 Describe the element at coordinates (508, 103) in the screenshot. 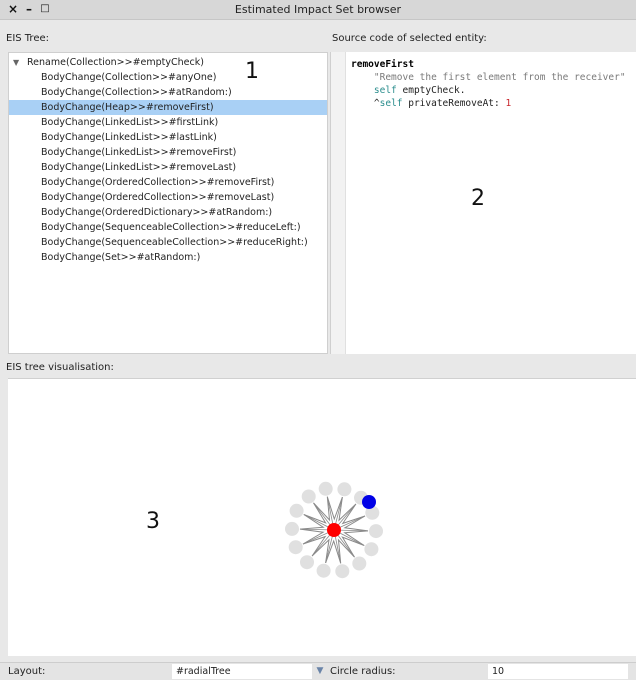

I see `code-number-literal: 1` at that location.